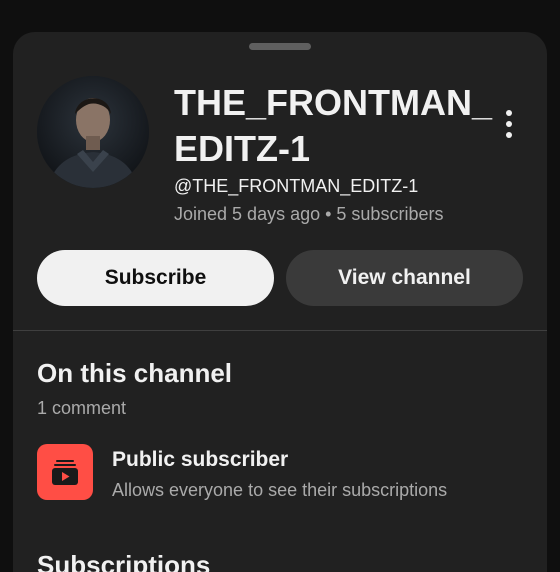 The width and height of the screenshot is (560, 572). What do you see at coordinates (404, 278) in the screenshot?
I see `view-channel-button: View channel` at bounding box center [404, 278].